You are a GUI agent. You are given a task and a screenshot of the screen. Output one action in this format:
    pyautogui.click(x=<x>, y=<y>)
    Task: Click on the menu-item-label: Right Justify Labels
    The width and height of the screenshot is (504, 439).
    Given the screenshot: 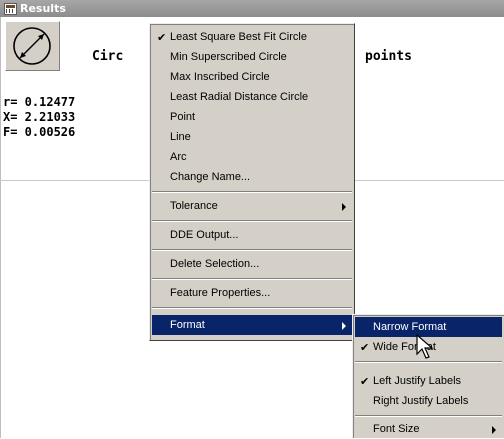 What is the action you would take?
    pyautogui.click(x=421, y=401)
    